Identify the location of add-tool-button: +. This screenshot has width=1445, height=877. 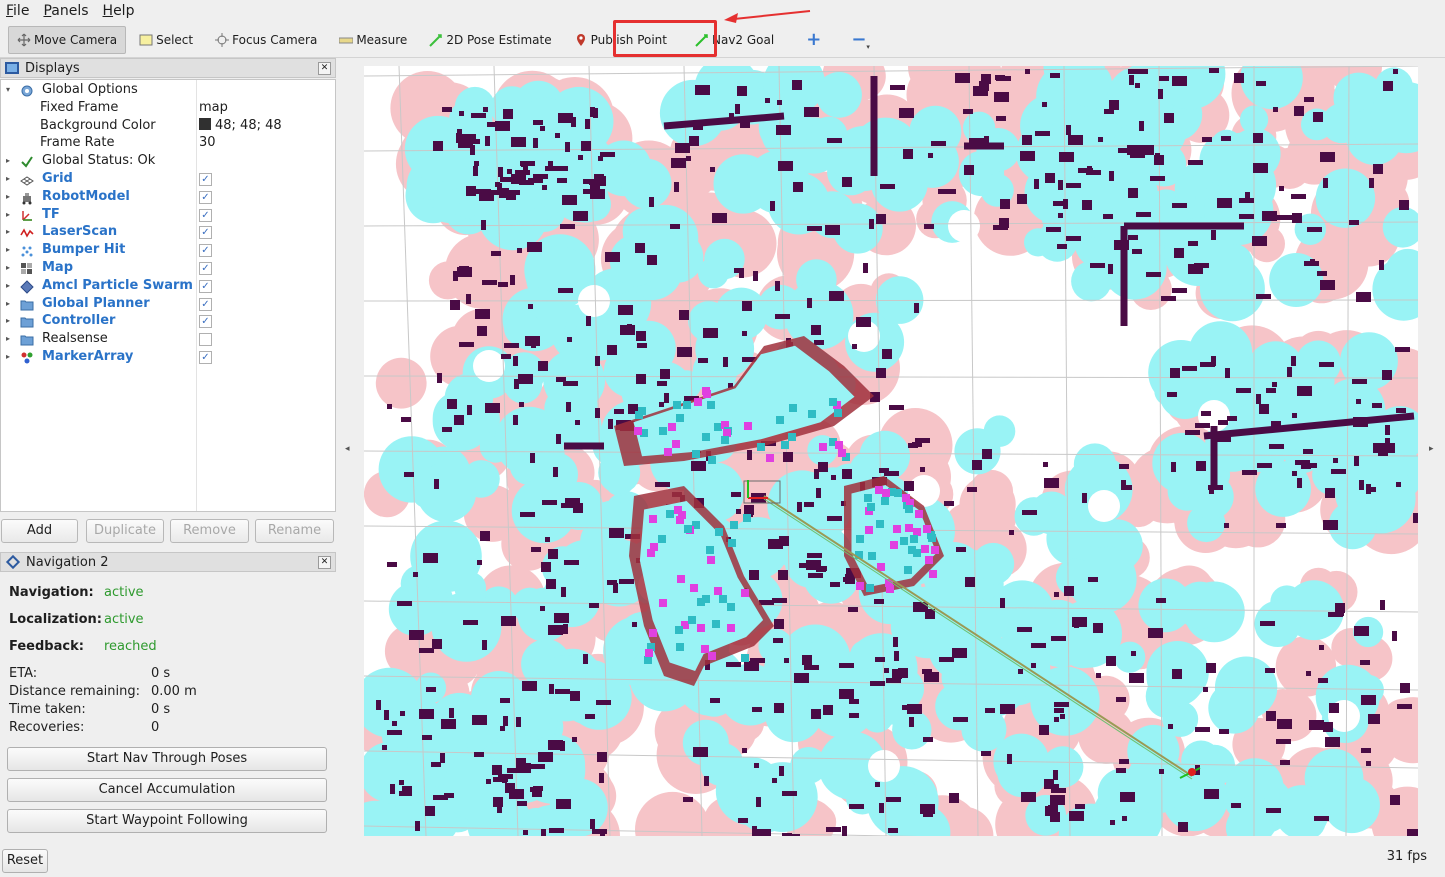
(813, 40).